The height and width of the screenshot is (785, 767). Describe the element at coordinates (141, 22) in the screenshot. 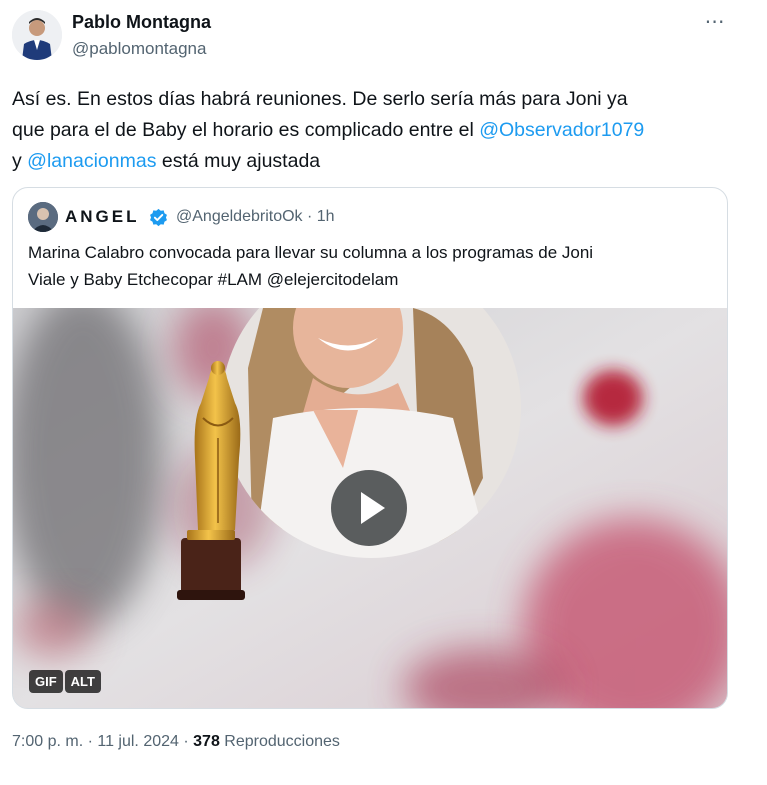

I see `author-name: Pablo Montagna` at that location.